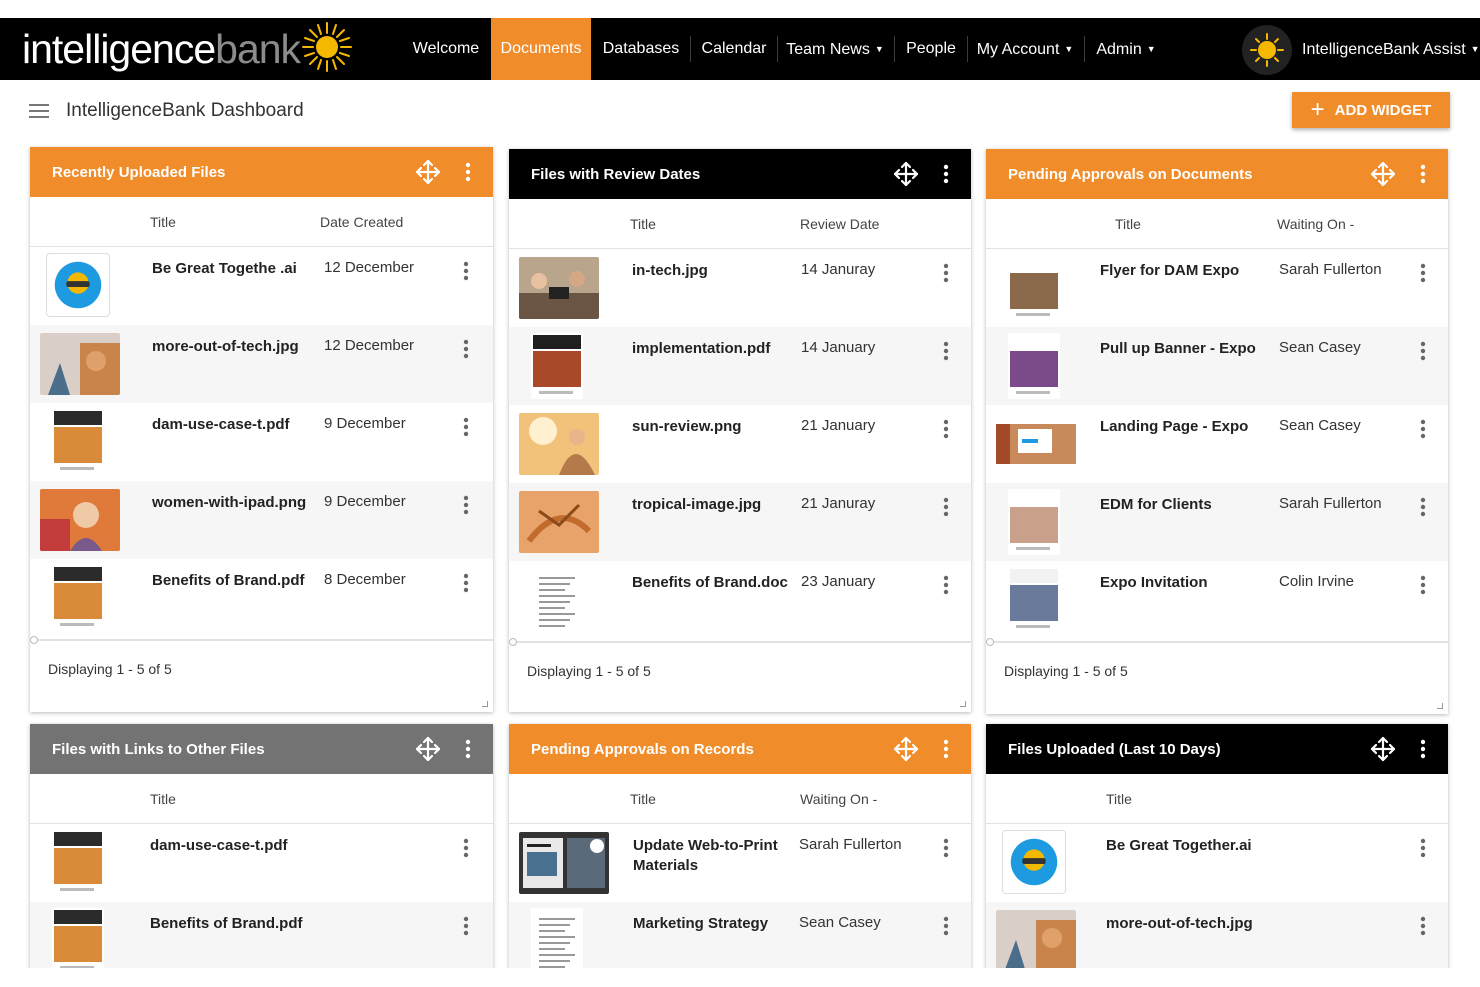 This screenshot has width=1480, height=987. I want to click on file-title: Be Great Togethe .ai, so click(224, 269).